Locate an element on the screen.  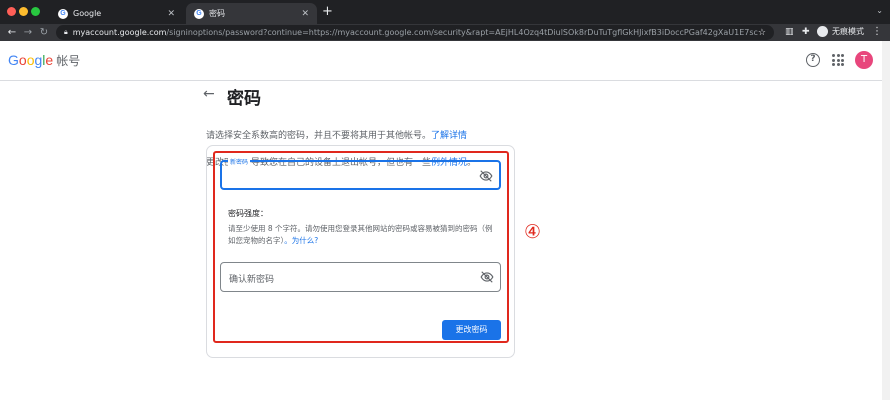
description-text: 请选择安全系数高的密码，并且不要将其用于其他帐号。 is located at coordinates (319, 136).